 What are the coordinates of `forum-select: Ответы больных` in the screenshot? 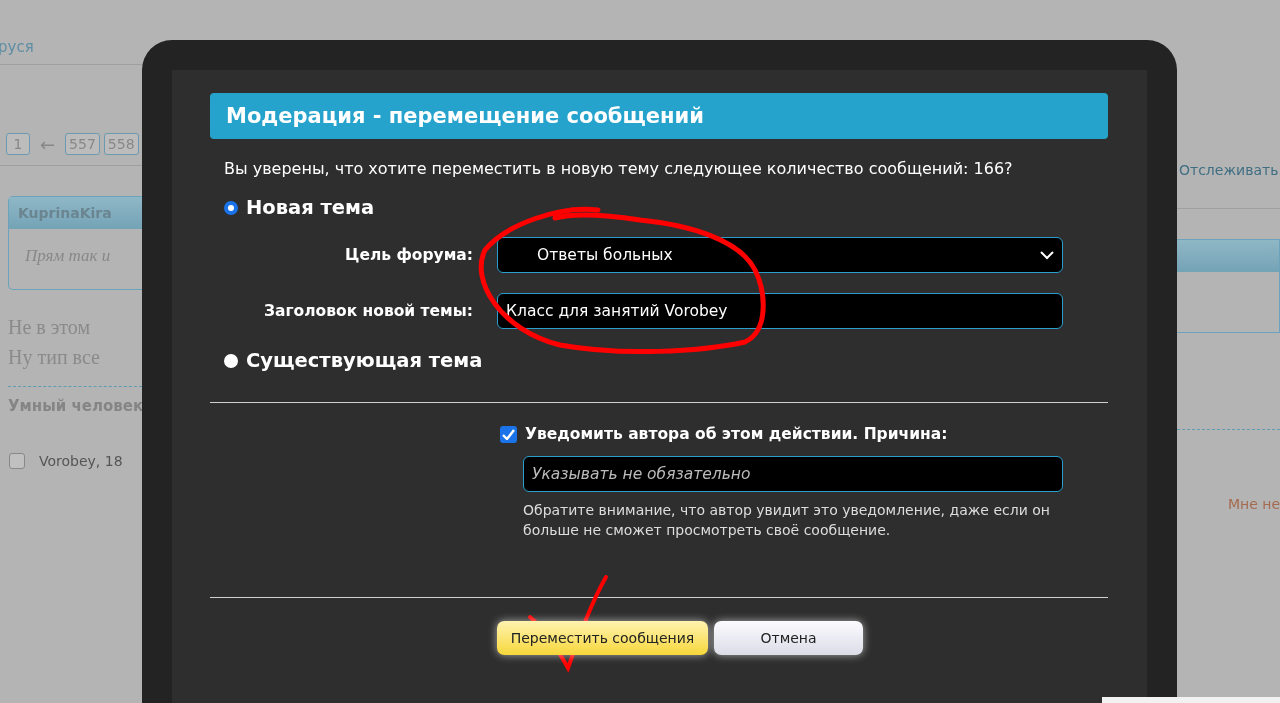 It's located at (780, 255).